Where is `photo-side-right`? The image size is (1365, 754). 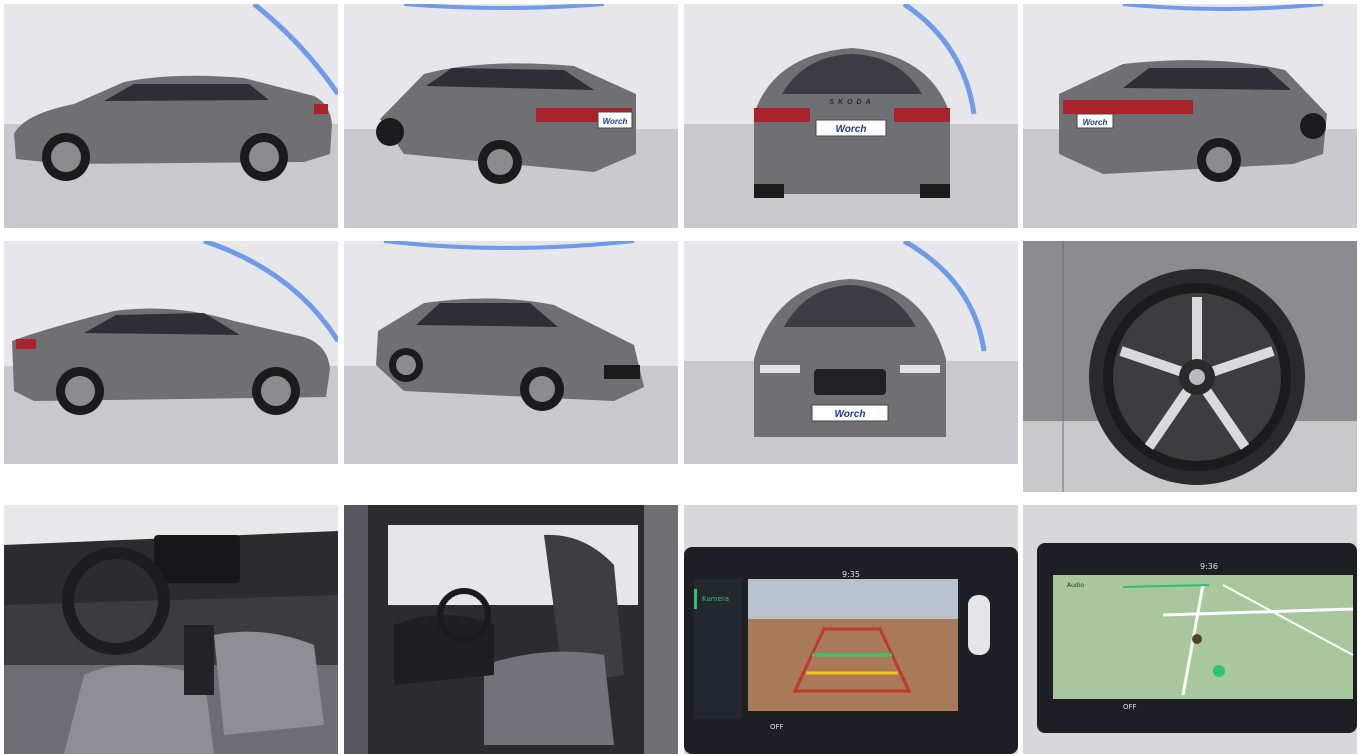
photo-side-right is located at coordinates (171, 352).